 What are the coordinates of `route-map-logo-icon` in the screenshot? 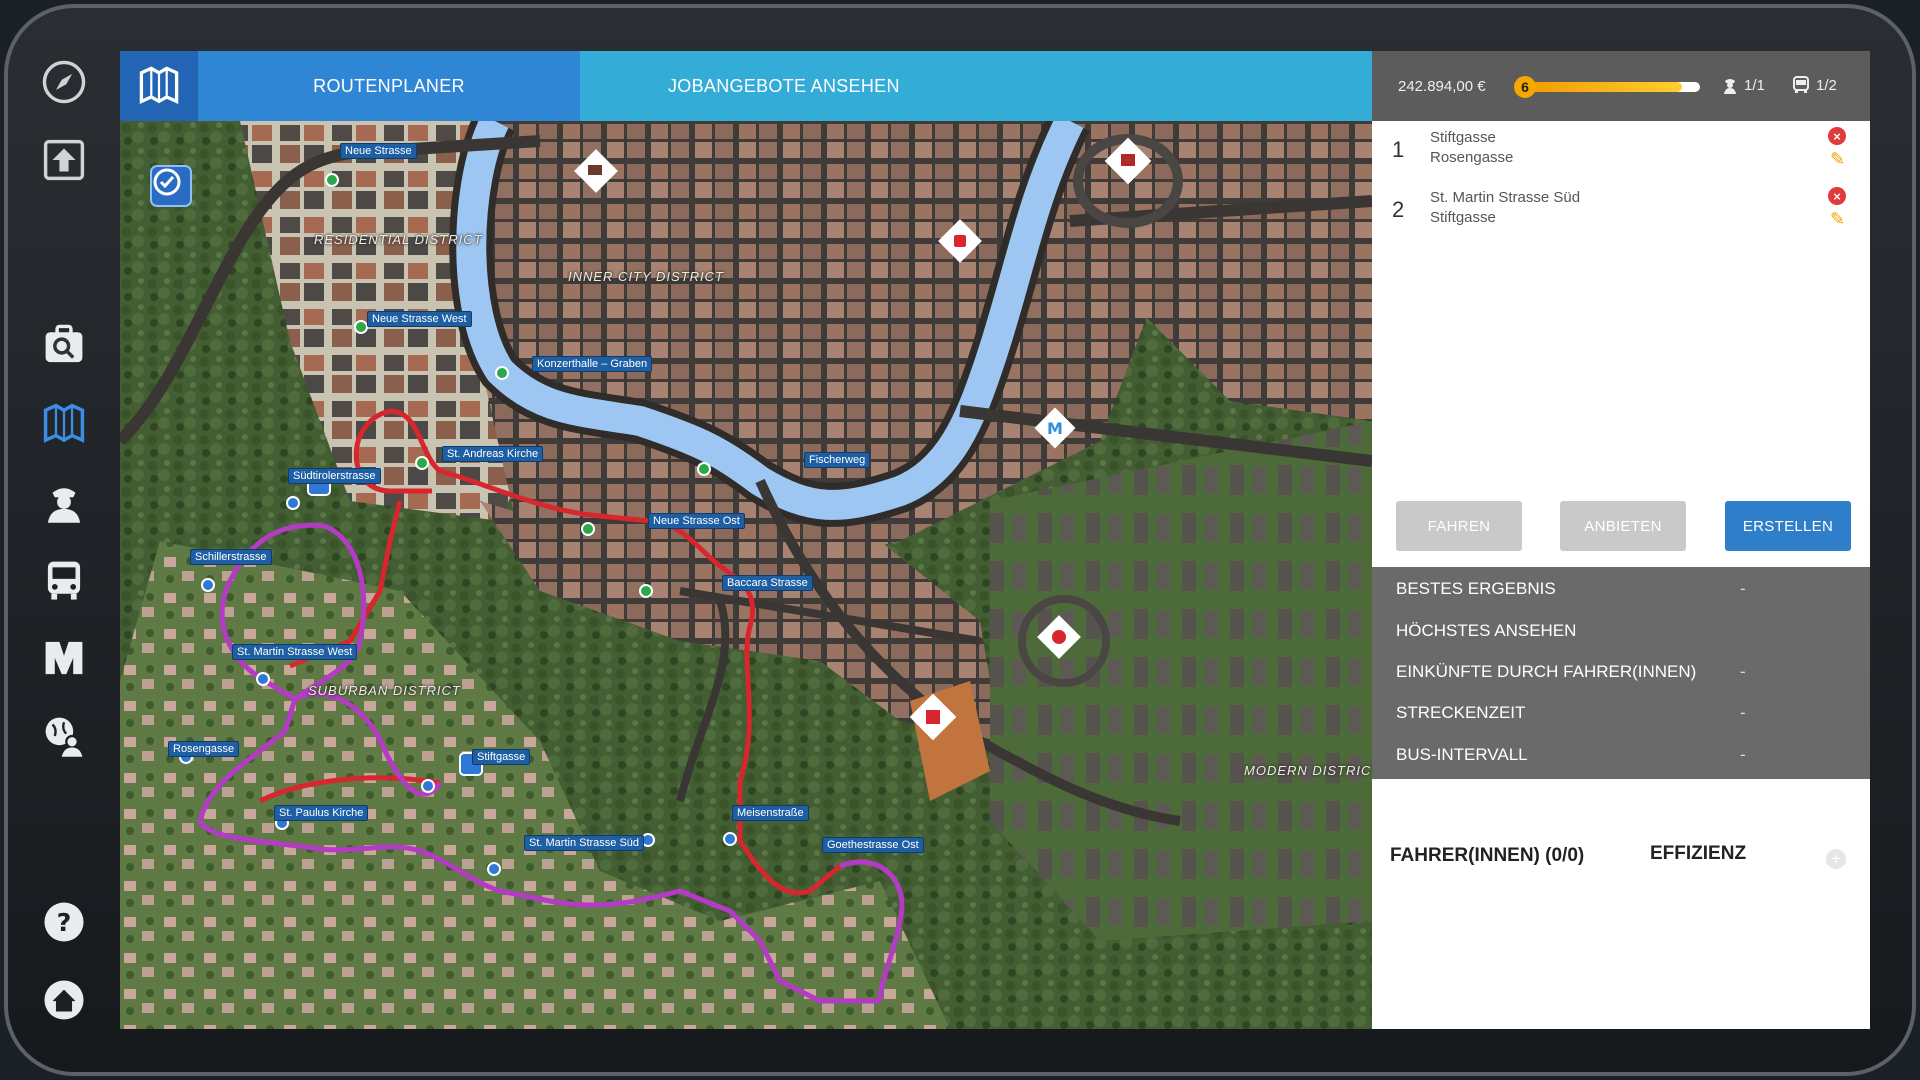 It's located at (159, 86).